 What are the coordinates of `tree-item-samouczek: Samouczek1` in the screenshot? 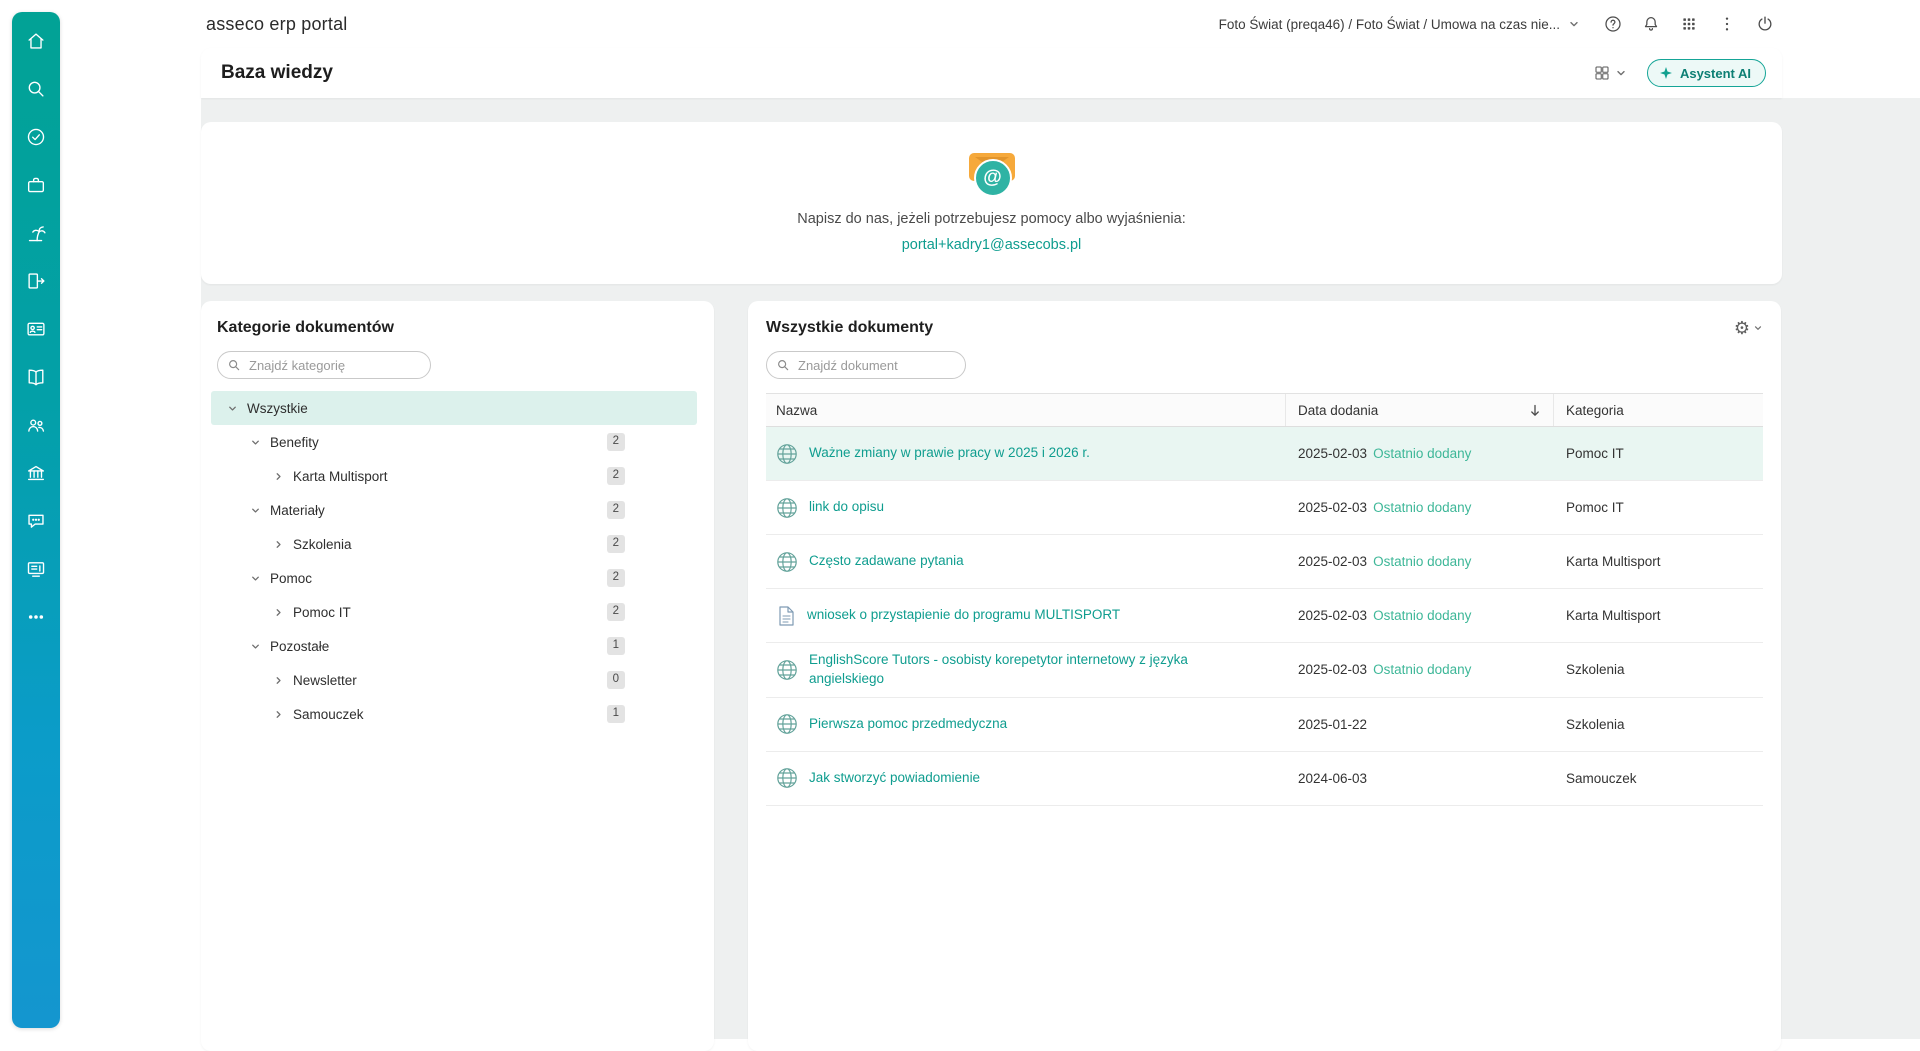 It's located at (454, 714).